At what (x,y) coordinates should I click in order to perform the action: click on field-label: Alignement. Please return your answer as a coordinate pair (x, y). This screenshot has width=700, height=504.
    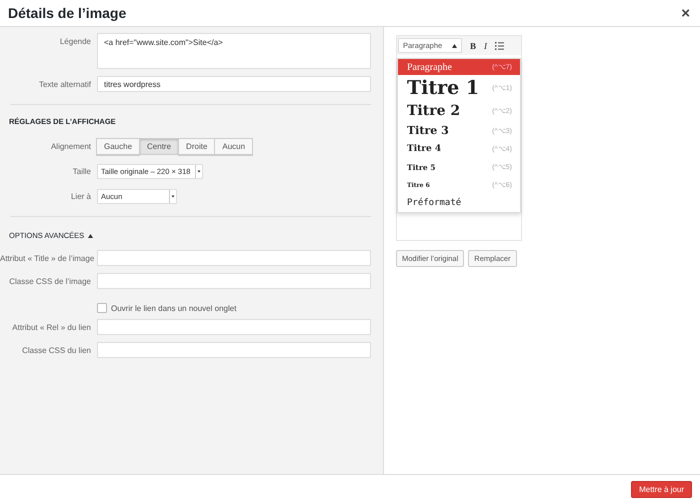
    Looking at the image, I should click on (71, 146).